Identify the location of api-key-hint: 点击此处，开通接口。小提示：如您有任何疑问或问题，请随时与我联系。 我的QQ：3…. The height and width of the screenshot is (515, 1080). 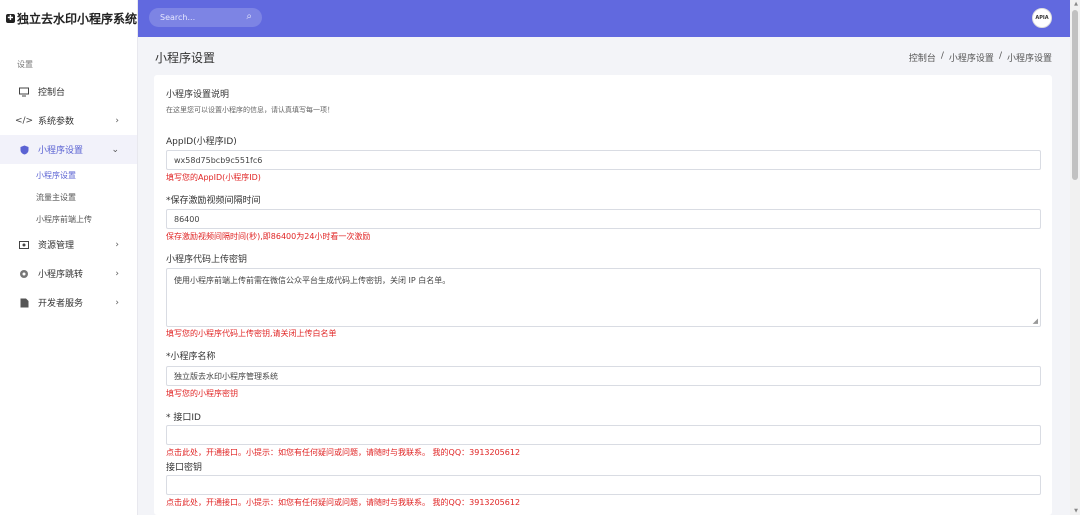
(343, 502).